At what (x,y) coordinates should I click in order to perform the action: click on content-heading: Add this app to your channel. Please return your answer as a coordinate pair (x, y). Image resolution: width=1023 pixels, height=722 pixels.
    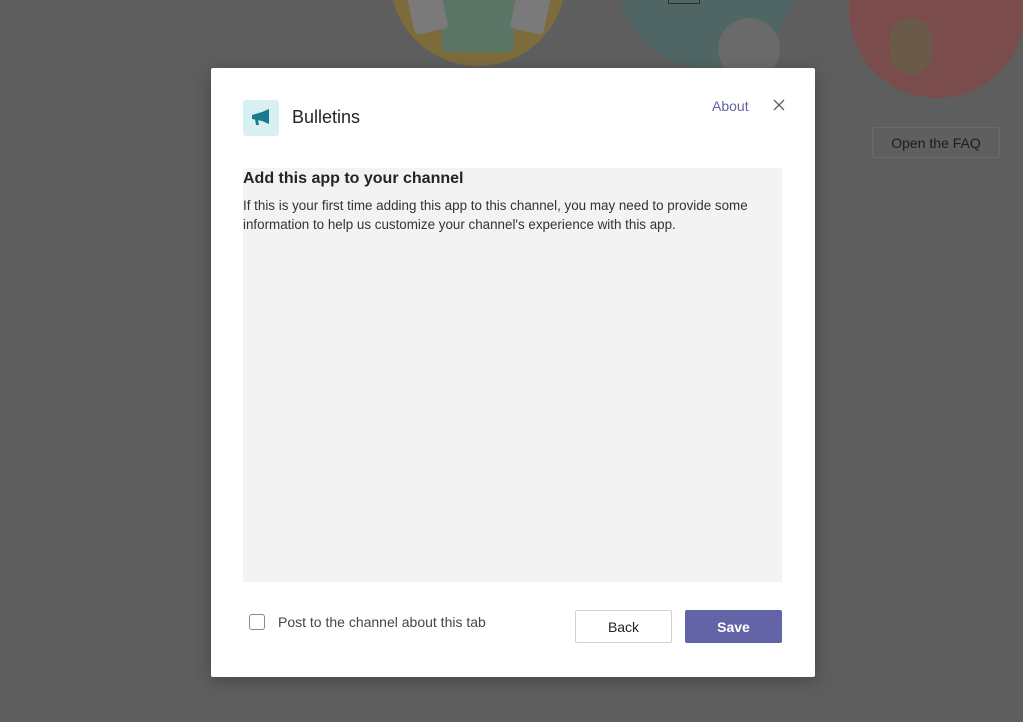
    Looking at the image, I should click on (353, 178).